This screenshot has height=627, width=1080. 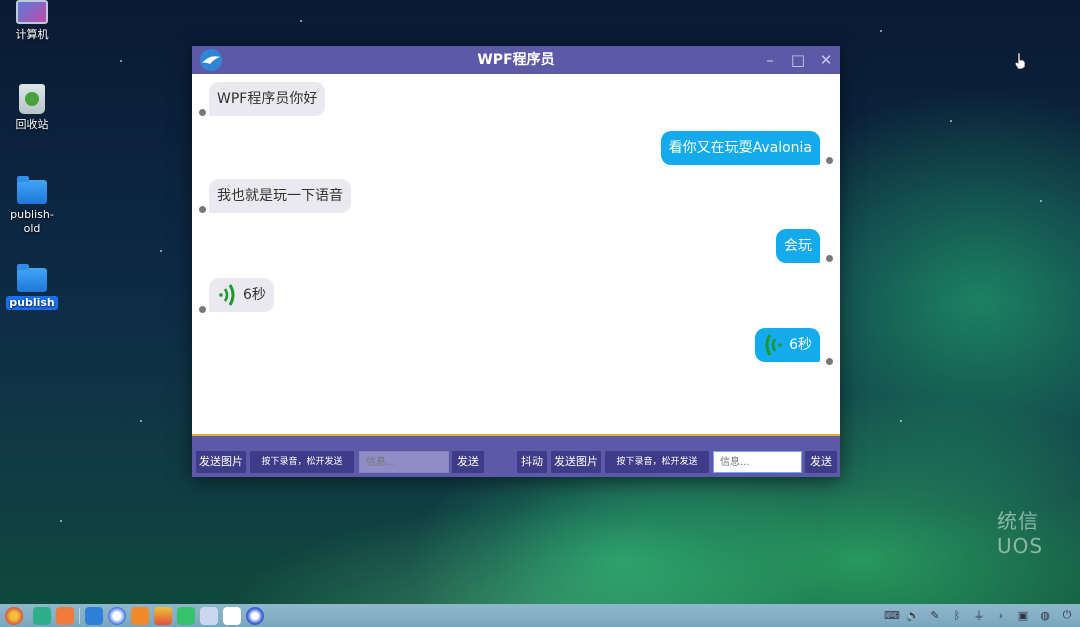 What do you see at coordinates (32, 34) in the screenshot?
I see `desktop-icon-label: 计算机` at bounding box center [32, 34].